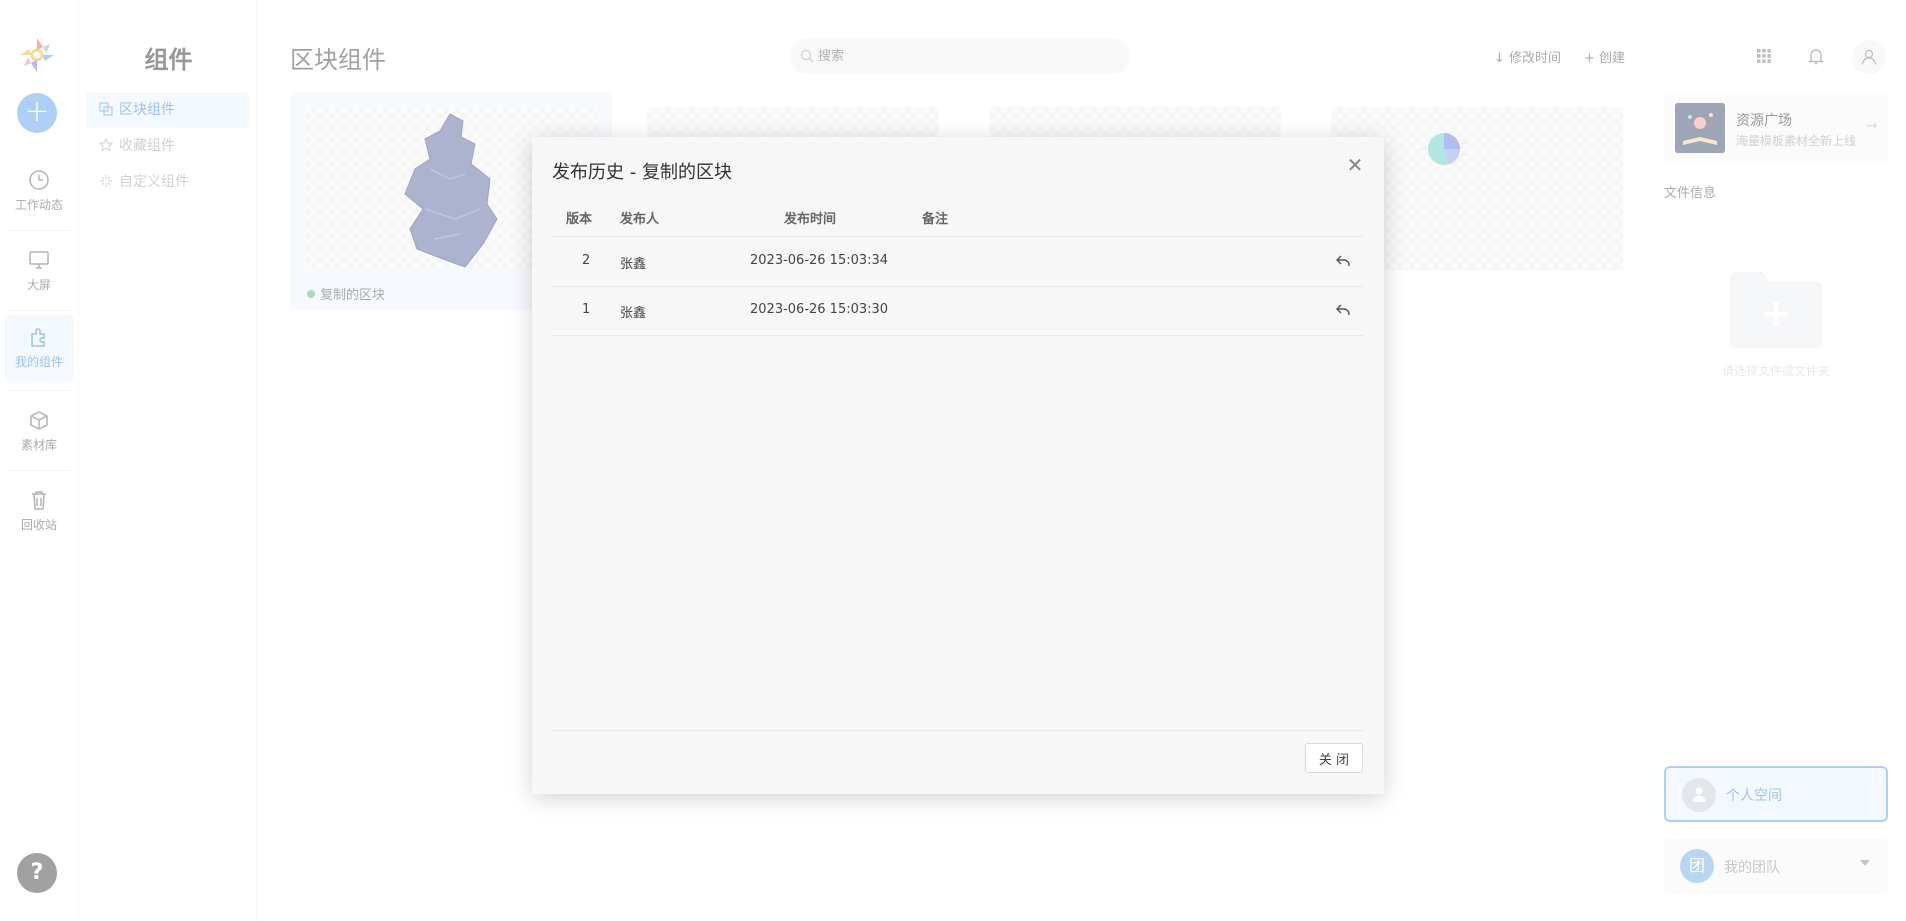 Image resolution: width=1906 pixels, height=921 pixels. I want to click on cell-version: 2, so click(586, 260).